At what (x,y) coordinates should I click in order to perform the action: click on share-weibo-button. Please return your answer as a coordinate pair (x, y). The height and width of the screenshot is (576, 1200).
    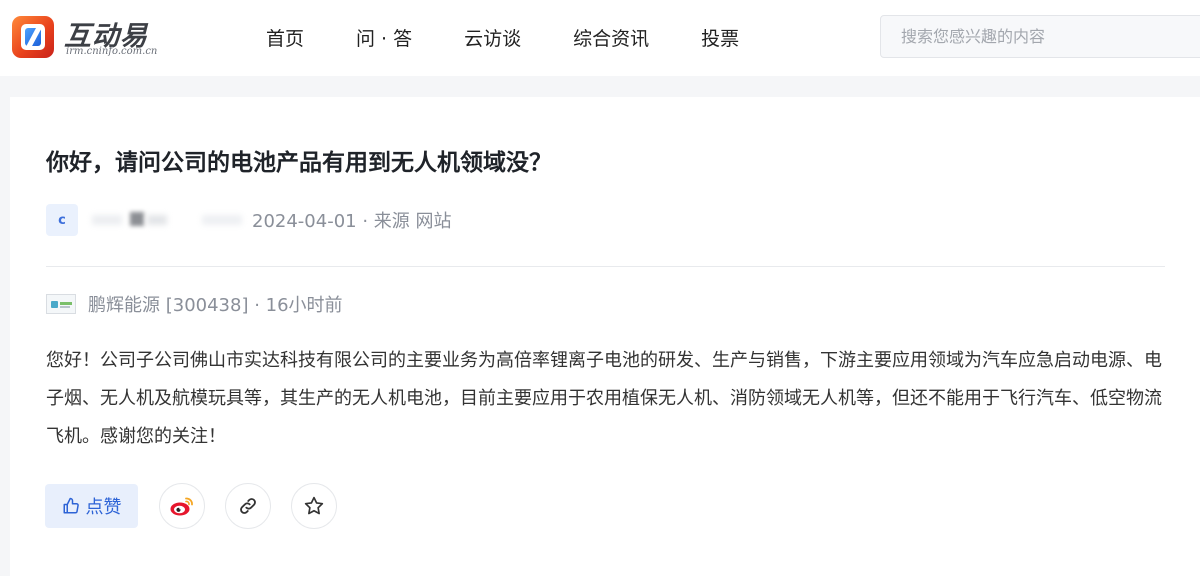
    Looking at the image, I should click on (182, 506).